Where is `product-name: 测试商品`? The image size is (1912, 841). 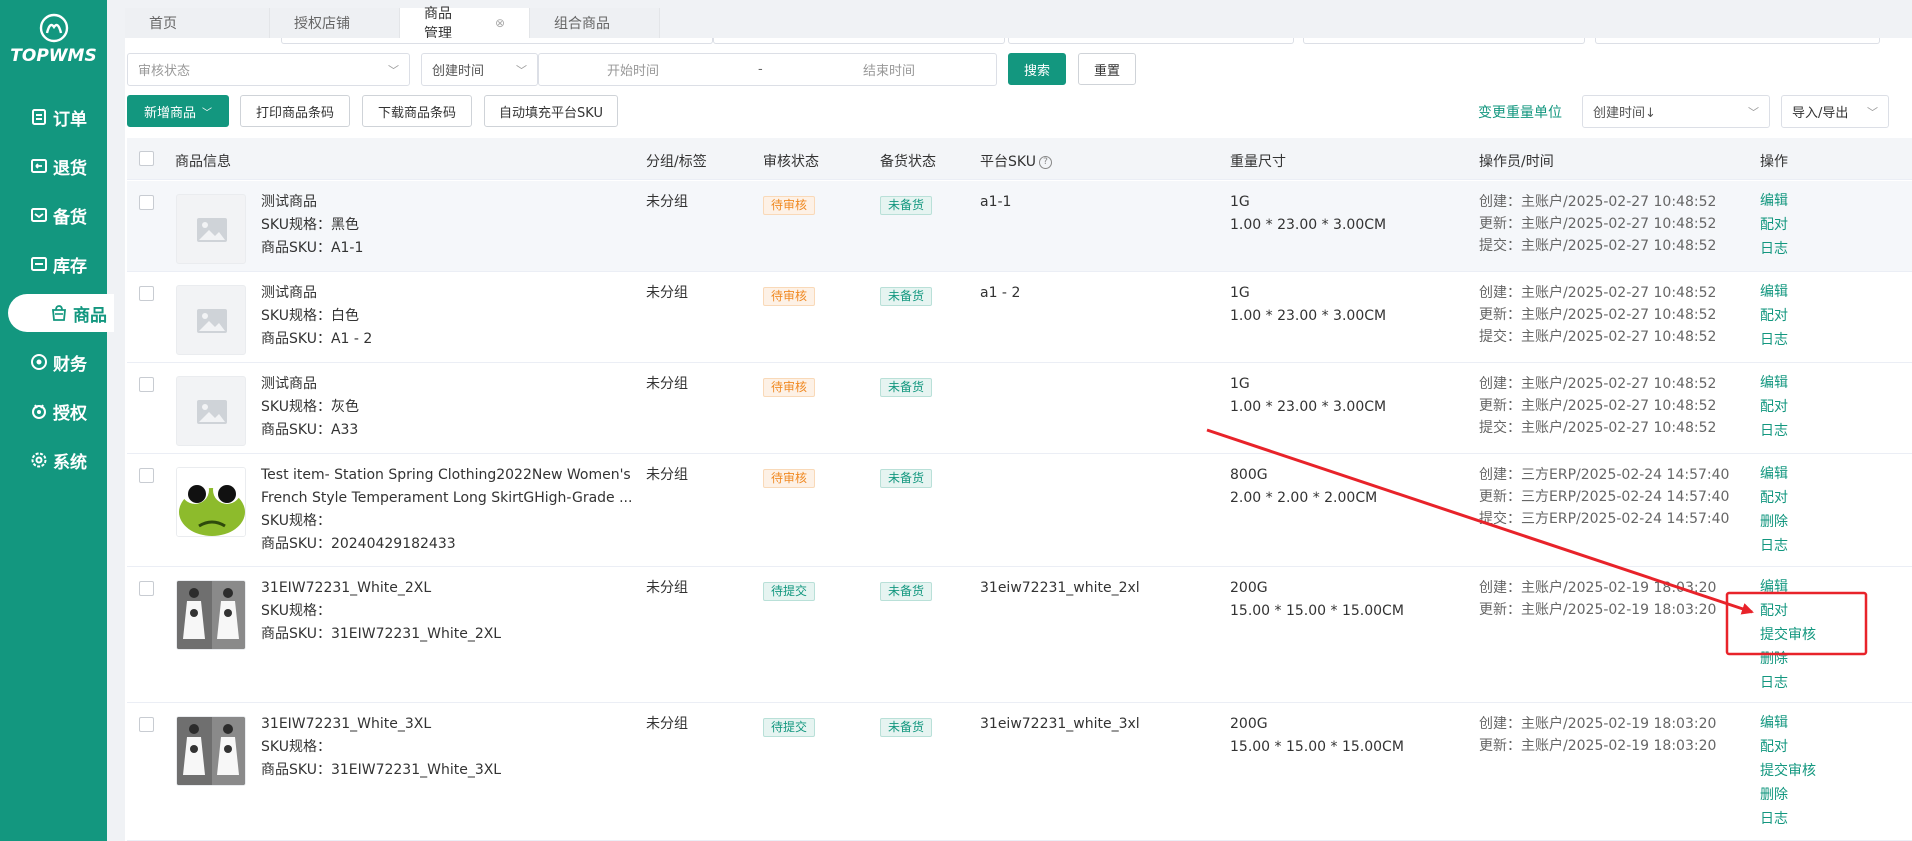 product-name: 测试商品 is located at coordinates (289, 293).